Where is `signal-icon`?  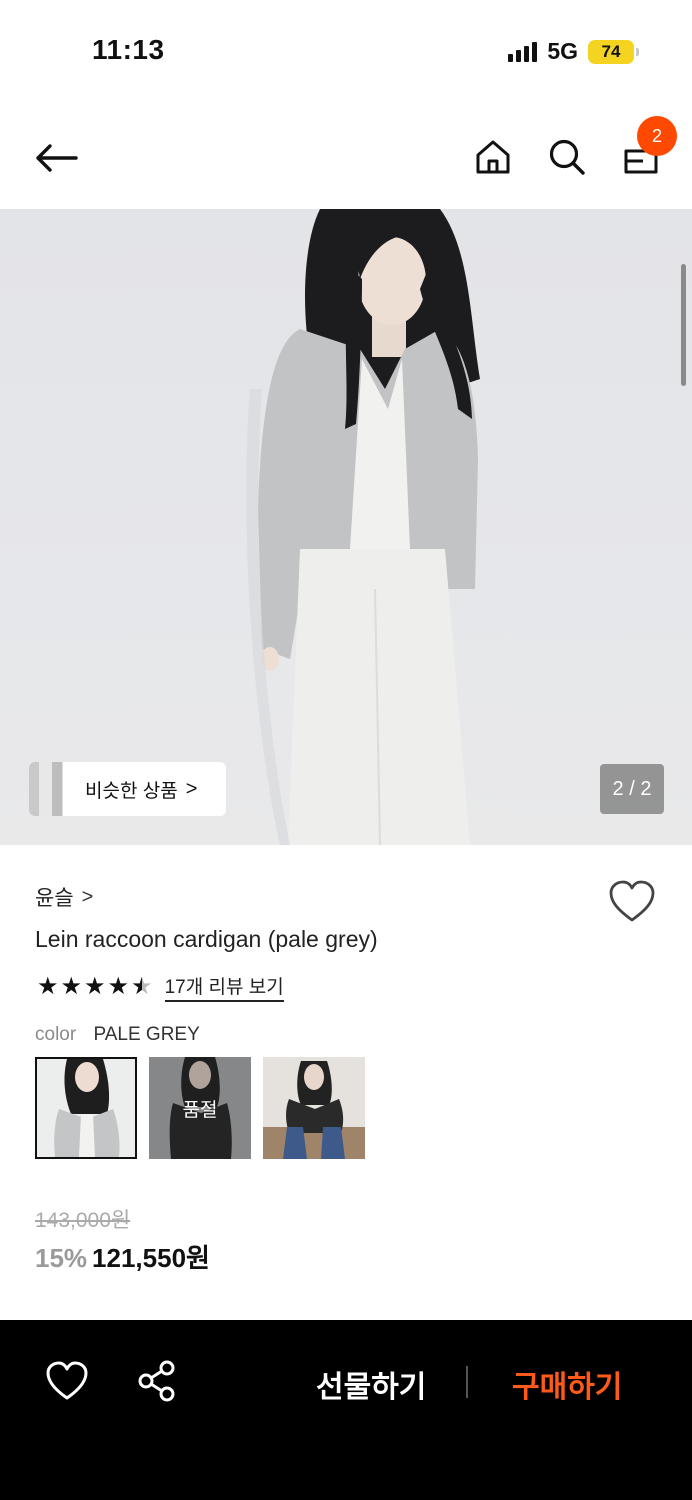 signal-icon is located at coordinates (523, 51).